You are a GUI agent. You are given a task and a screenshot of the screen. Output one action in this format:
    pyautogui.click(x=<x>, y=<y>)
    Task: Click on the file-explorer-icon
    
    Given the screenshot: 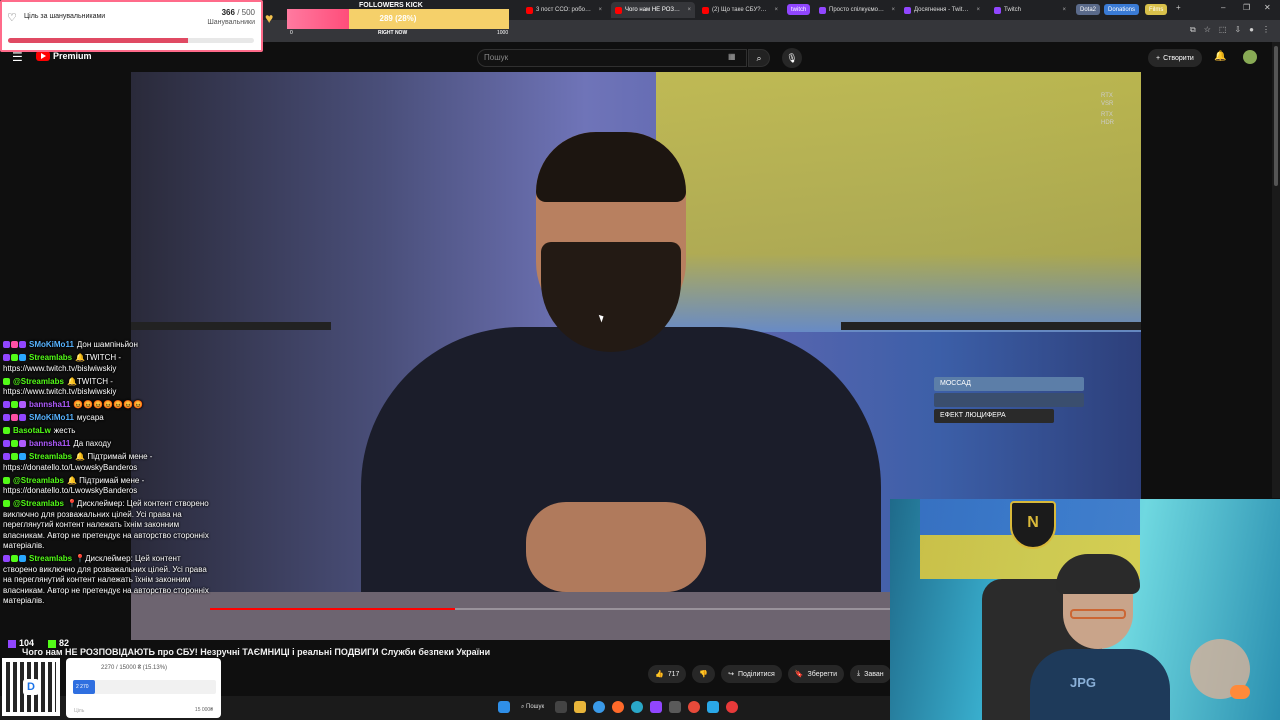 What is the action you would take?
    pyautogui.click(x=580, y=707)
    